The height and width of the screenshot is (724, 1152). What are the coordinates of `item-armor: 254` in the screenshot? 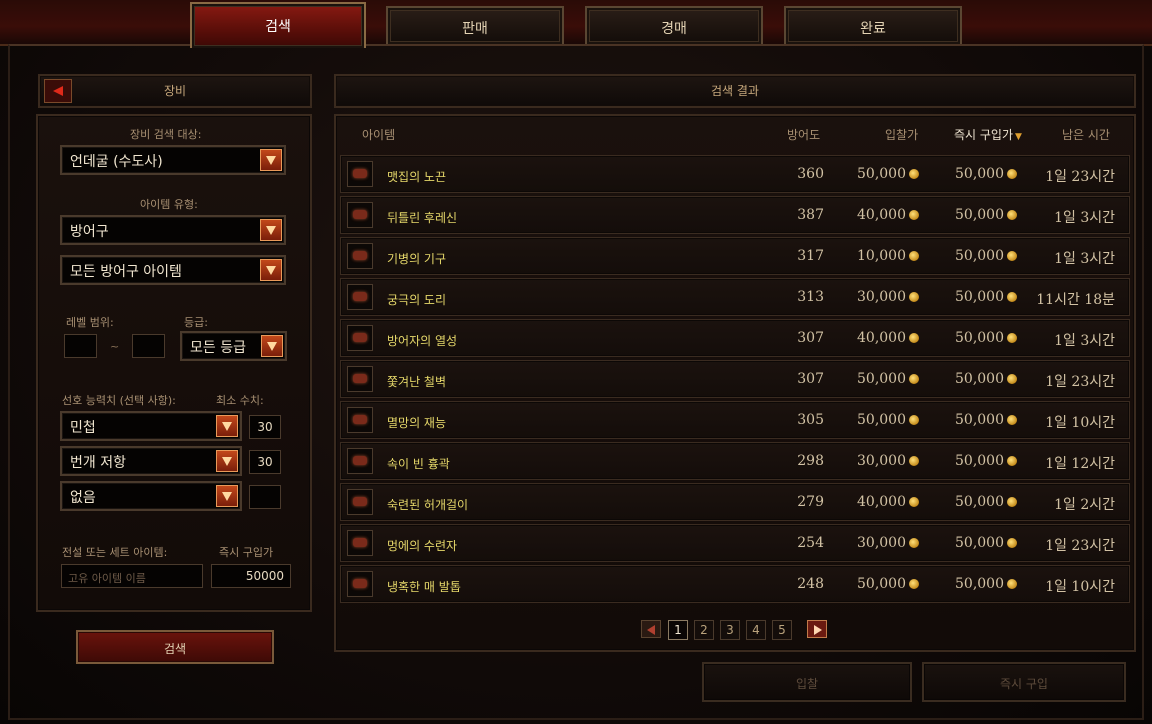 It's located at (810, 543).